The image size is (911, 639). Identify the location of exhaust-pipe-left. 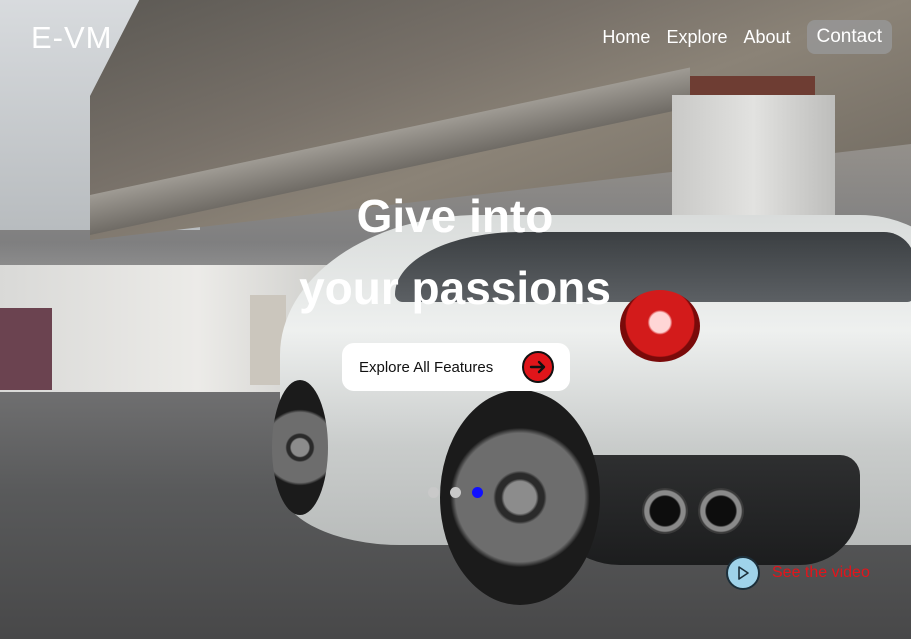
(665, 511).